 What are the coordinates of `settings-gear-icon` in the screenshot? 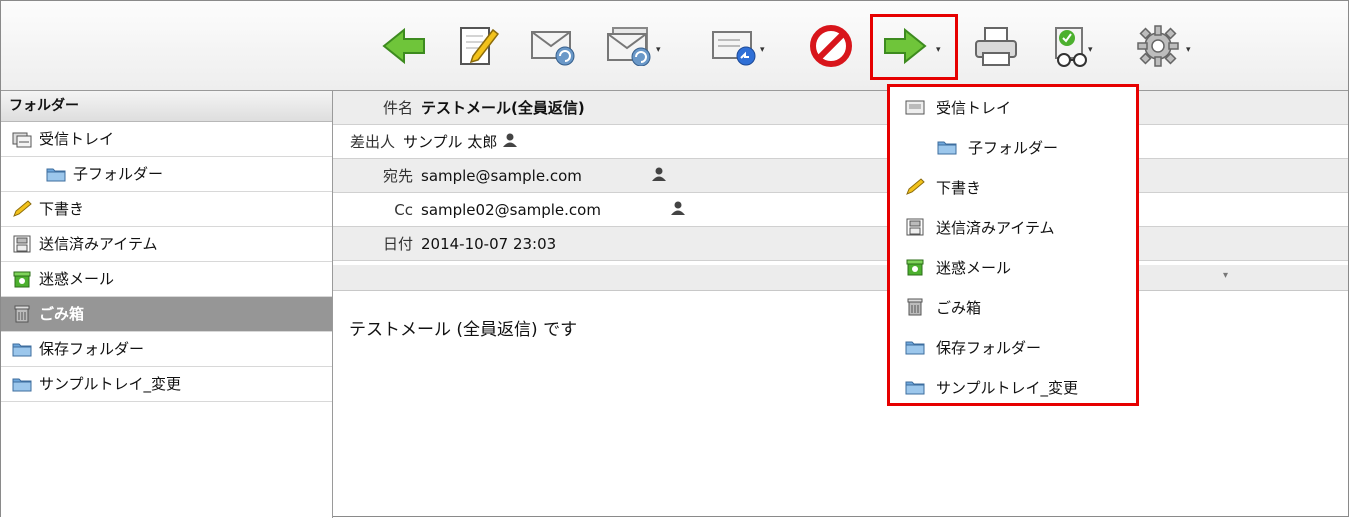 It's located at (1158, 46).